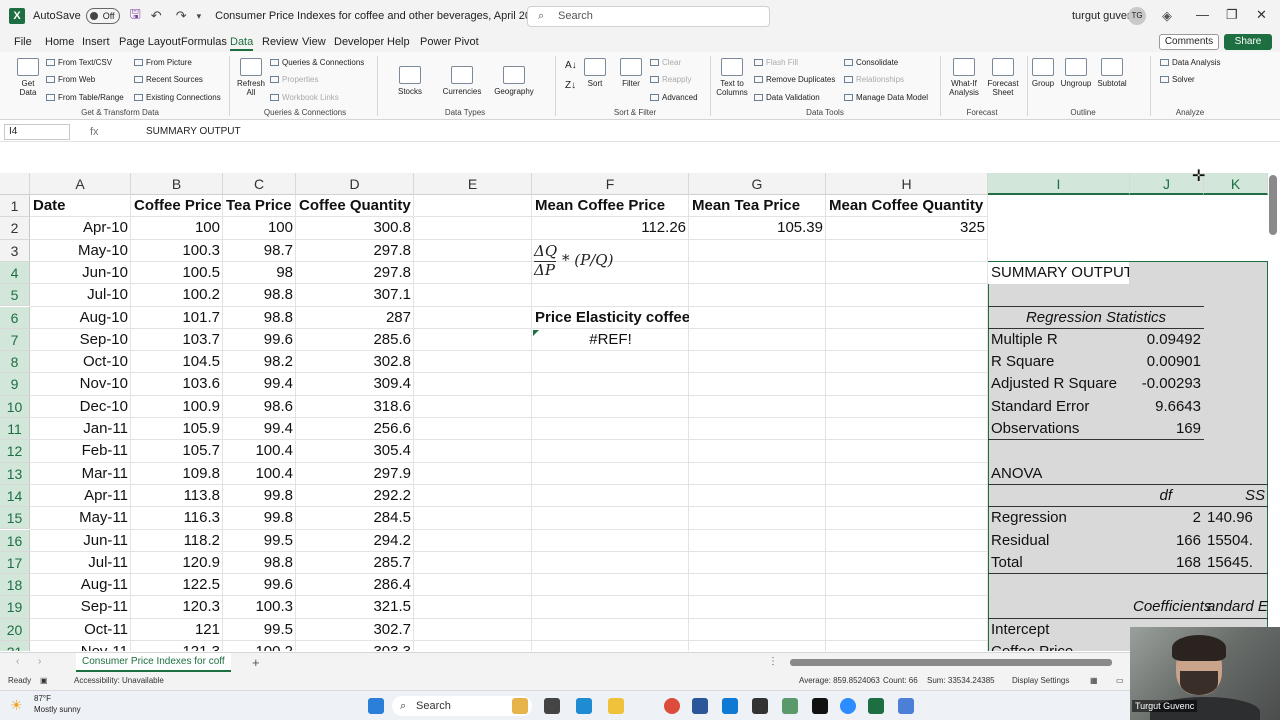 This screenshot has height=720, width=1280. What do you see at coordinates (776, 62) in the screenshot?
I see `flash-fill-button: Flash Fill` at bounding box center [776, 62].